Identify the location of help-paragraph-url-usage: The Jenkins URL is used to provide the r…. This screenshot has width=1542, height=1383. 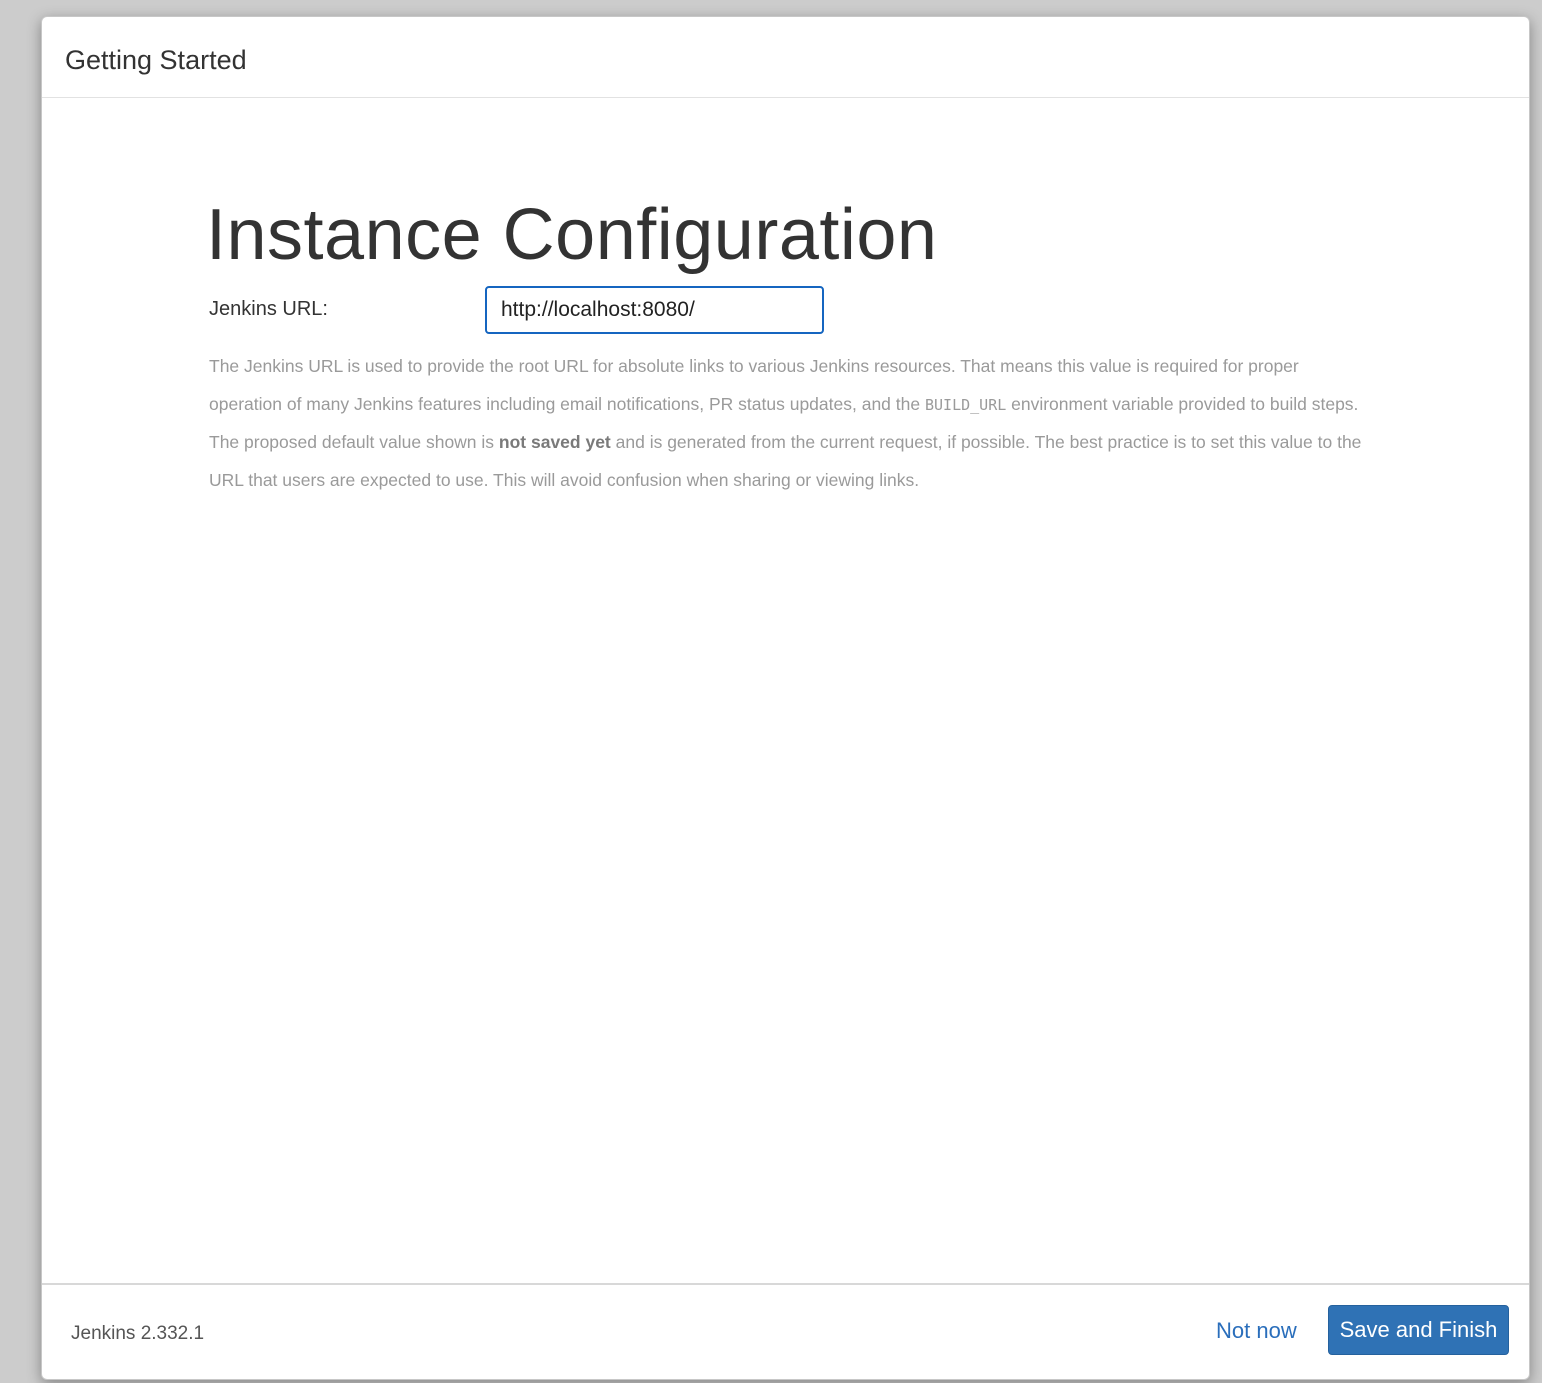
(789, 386).